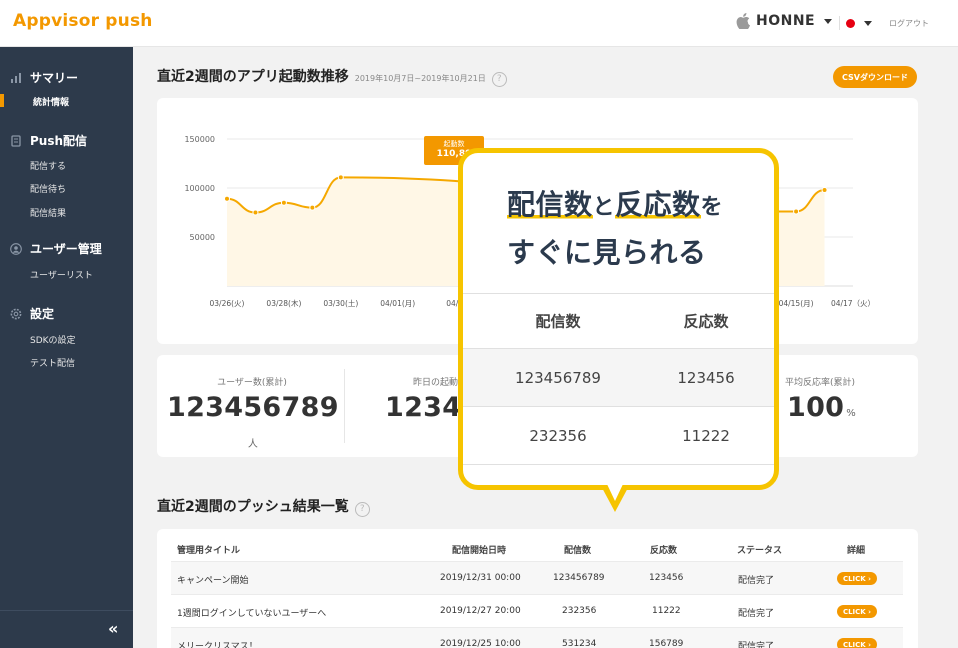  Describe the element at coordinates (558, 377) in the screenshot. I see `callout-cell: 123456789` at that location.